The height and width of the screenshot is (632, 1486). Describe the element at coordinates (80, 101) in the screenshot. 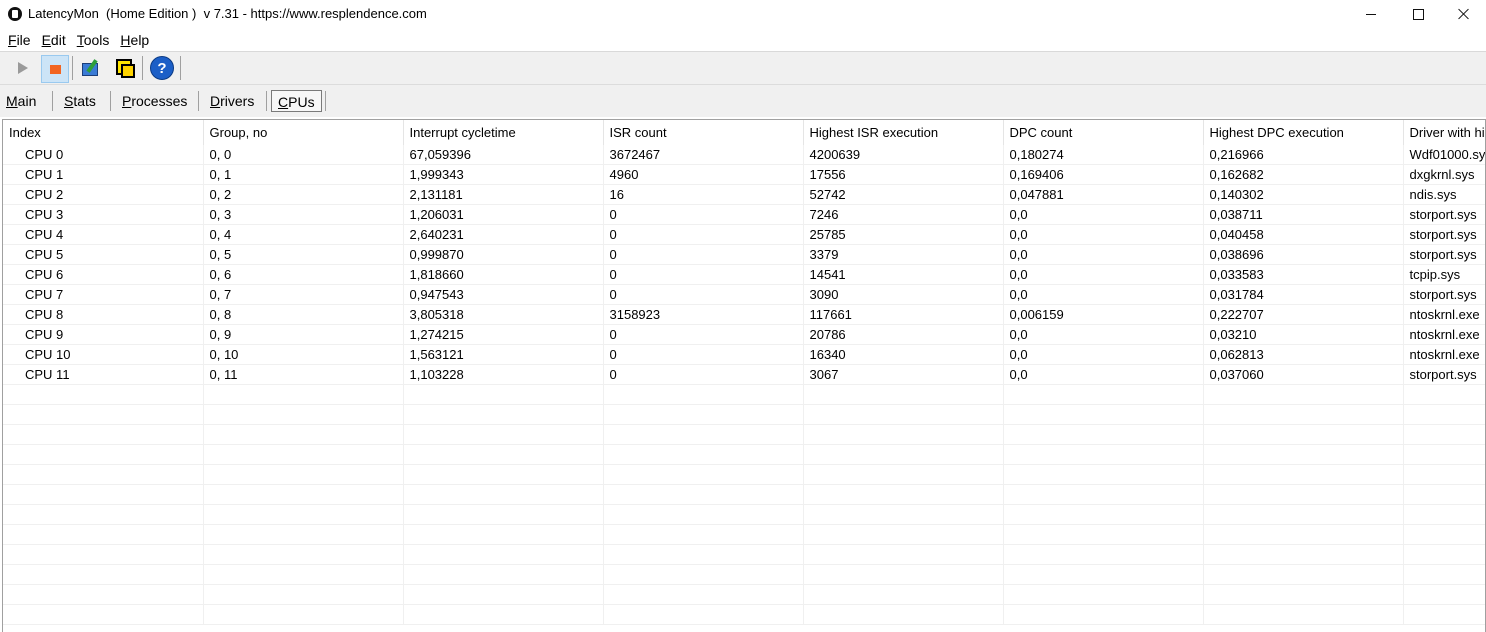

I see `tab-stats: Stats` at that location.